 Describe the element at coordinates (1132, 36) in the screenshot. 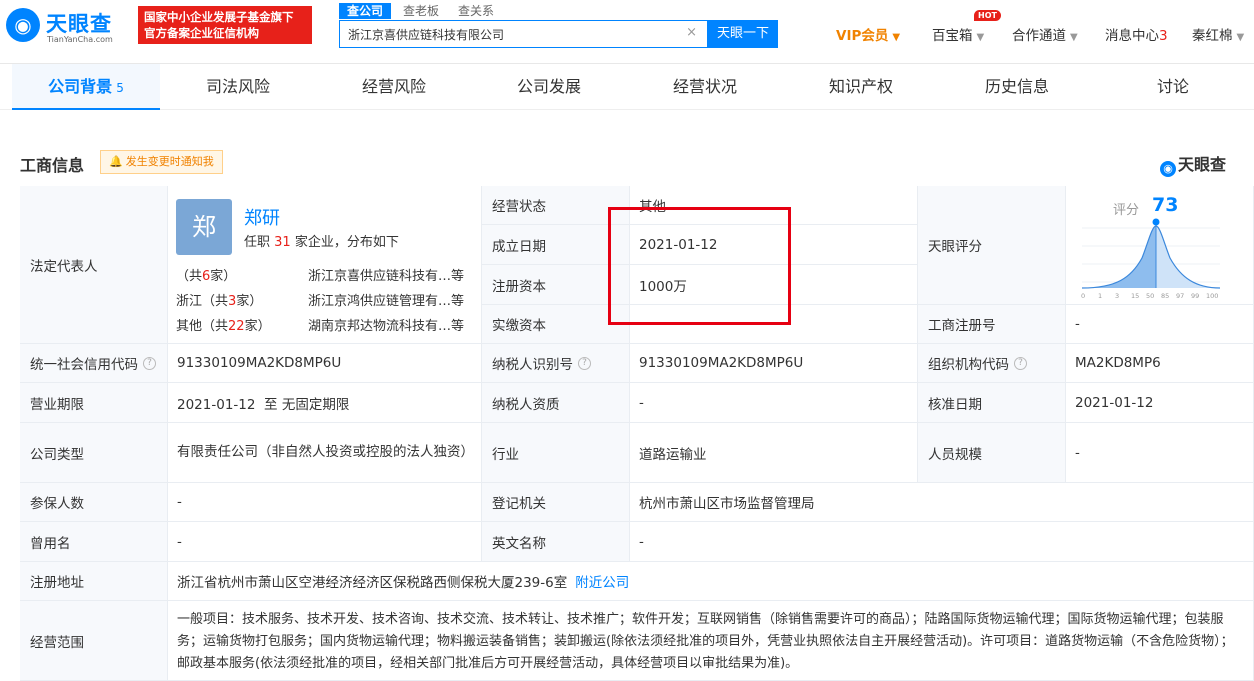

I see `message-label: 消息中心` at that location.